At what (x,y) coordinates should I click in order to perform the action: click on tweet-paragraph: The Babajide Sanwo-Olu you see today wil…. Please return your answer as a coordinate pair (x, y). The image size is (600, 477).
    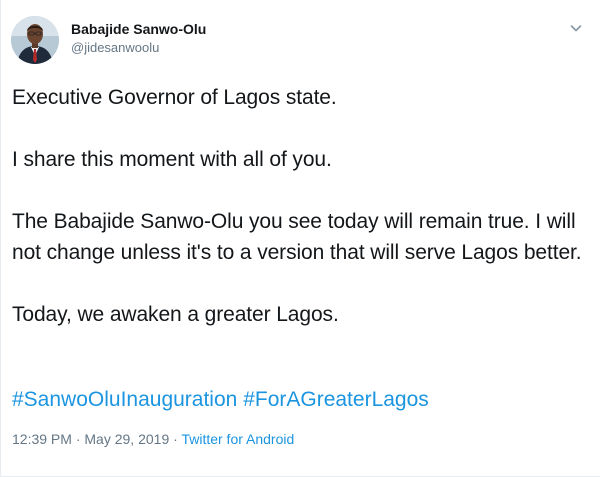
    Looking at the image, I should click on (297, 237).